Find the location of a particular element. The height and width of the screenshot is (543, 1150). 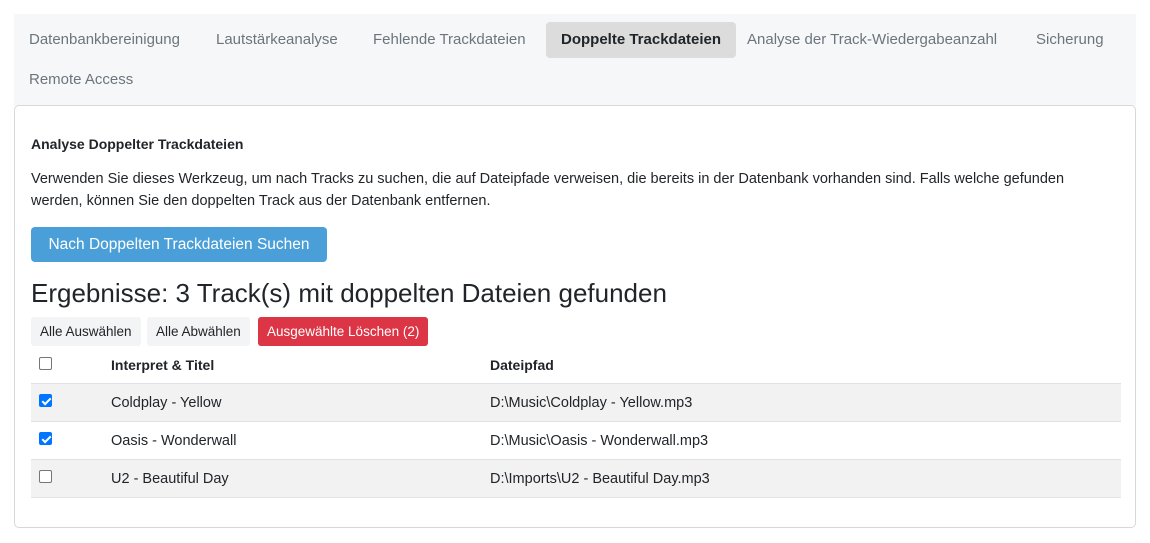

header-artist-title: Interpret & Titel is located at coordinates (163, 365).